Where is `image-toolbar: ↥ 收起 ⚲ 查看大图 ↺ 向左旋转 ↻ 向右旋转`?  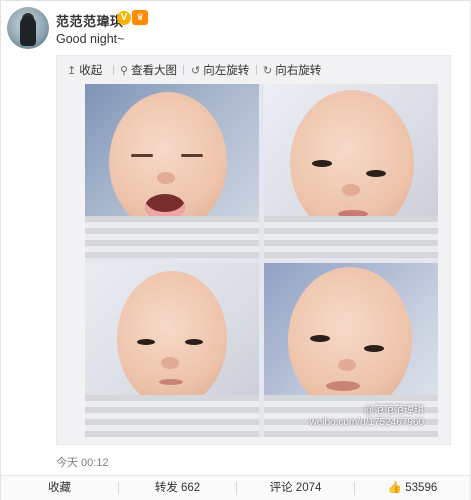
image-toolbar: ↥ 收起 ⚲ 查看大图 ↺ 向左旋转 ↻ 向右旋转 is located at coordinates (253, 70).